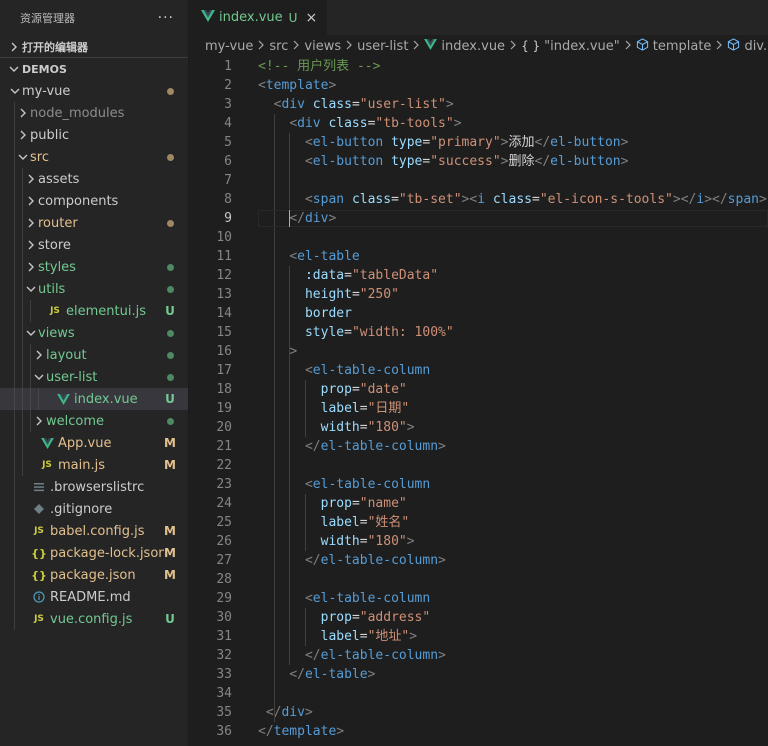 The image size is (768, 746). What do you see at coordinates (521, 142) in the screenshot?
I see `token-txt: 添加` at bounding box center [521, 142].